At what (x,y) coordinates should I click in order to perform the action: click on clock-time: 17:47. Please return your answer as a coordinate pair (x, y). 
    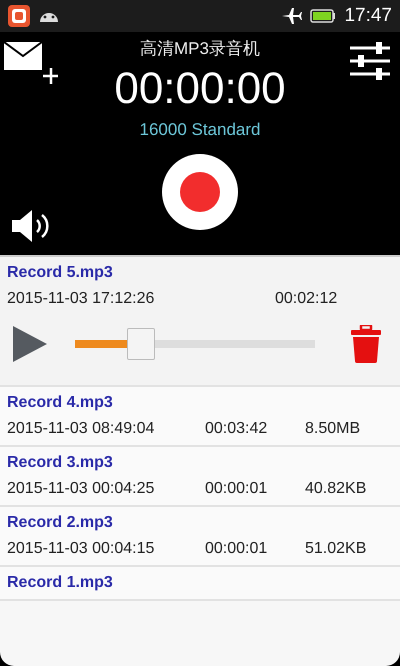
    Looking at the image, I should click on (368, 16).